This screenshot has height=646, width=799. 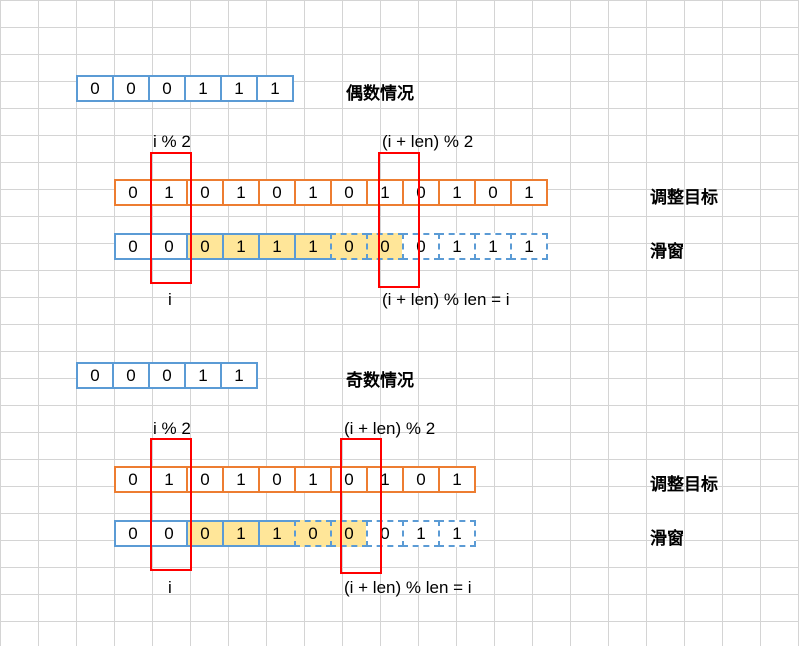 I want to click on odd-title: 奇数情况, so click(x=380, y=380).